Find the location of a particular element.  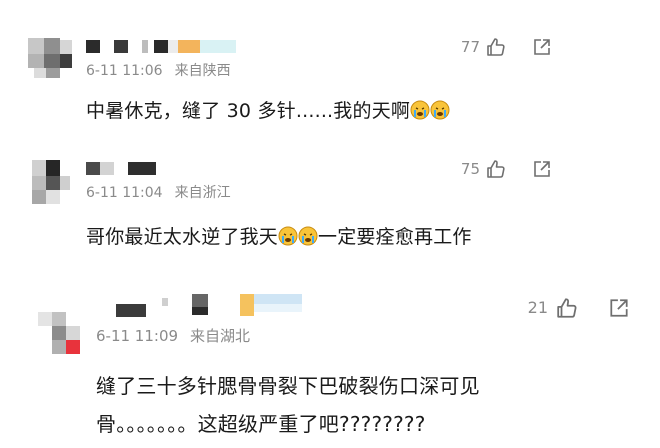

comment-text: 哥你最近太水逆了我天 一定要痊愈再工作 is located at coordinates (279, 237).